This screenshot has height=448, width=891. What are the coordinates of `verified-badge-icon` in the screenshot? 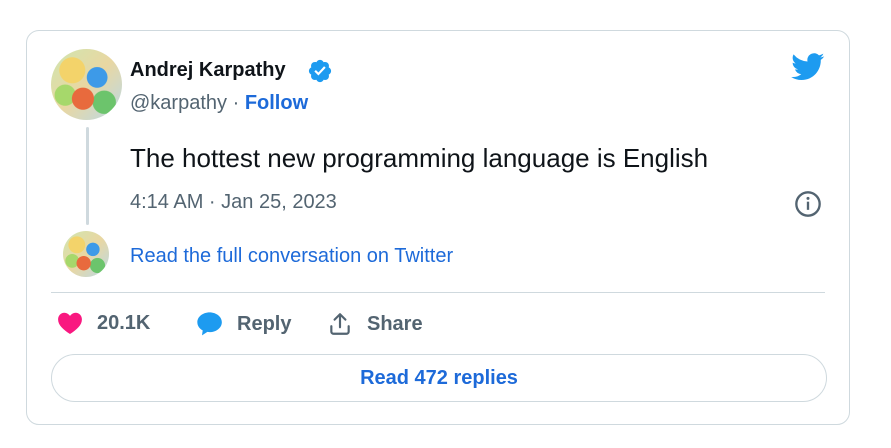 It's located at (320, 71).